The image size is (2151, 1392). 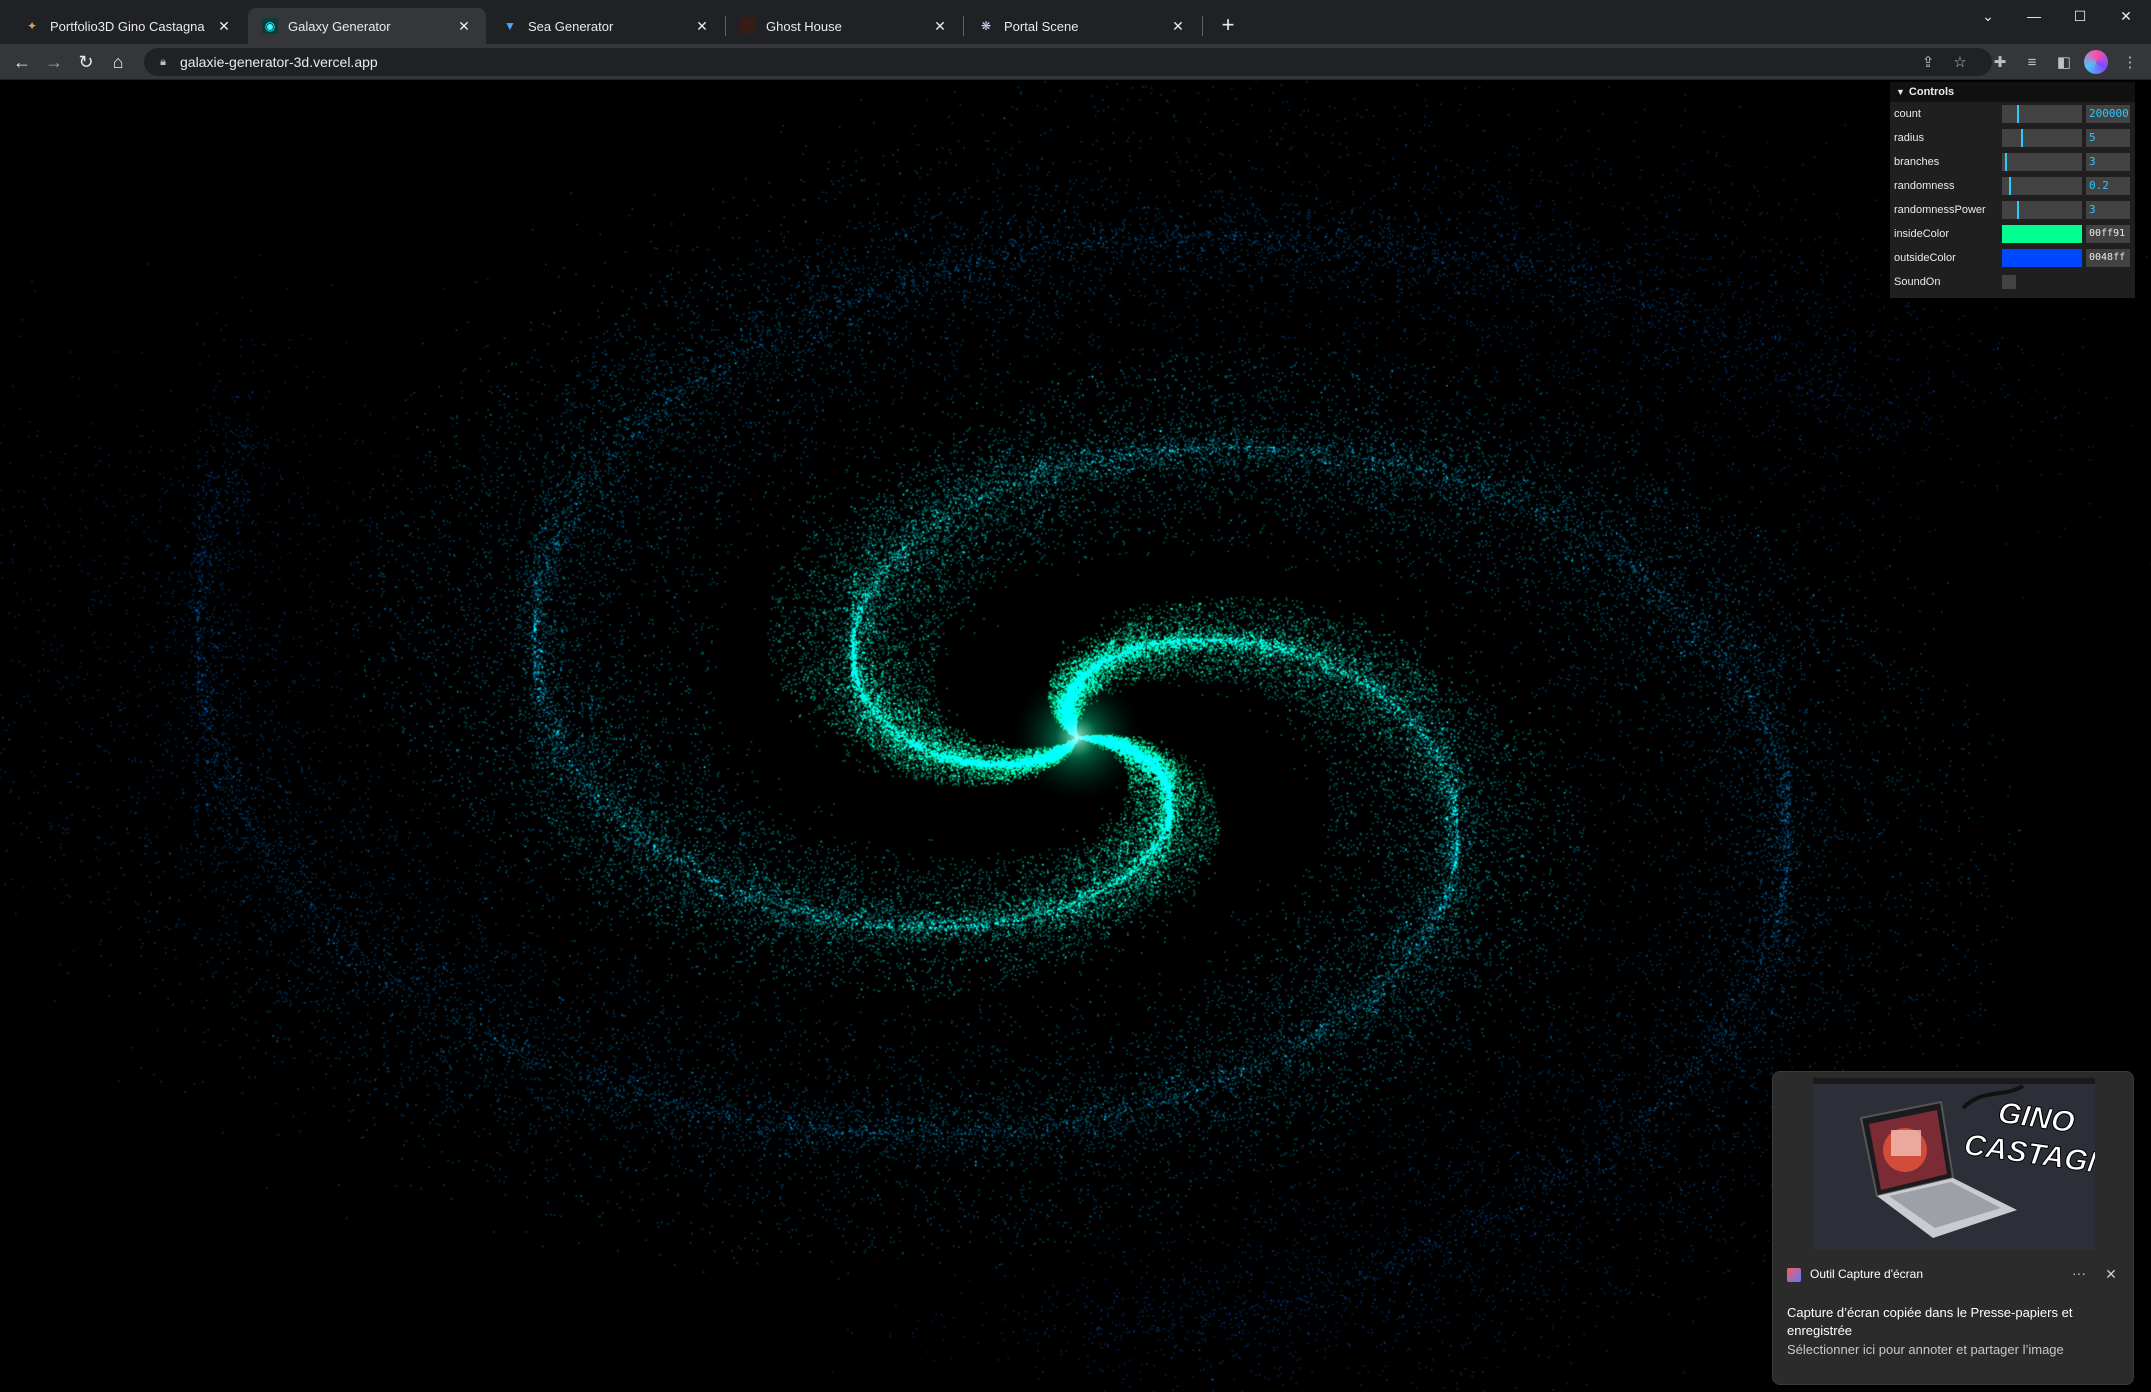 What do you see at coordinates (986, 26) in the screenshot?
I see `portal-favicon-icon: ❋` at bounding box center [986, 26].